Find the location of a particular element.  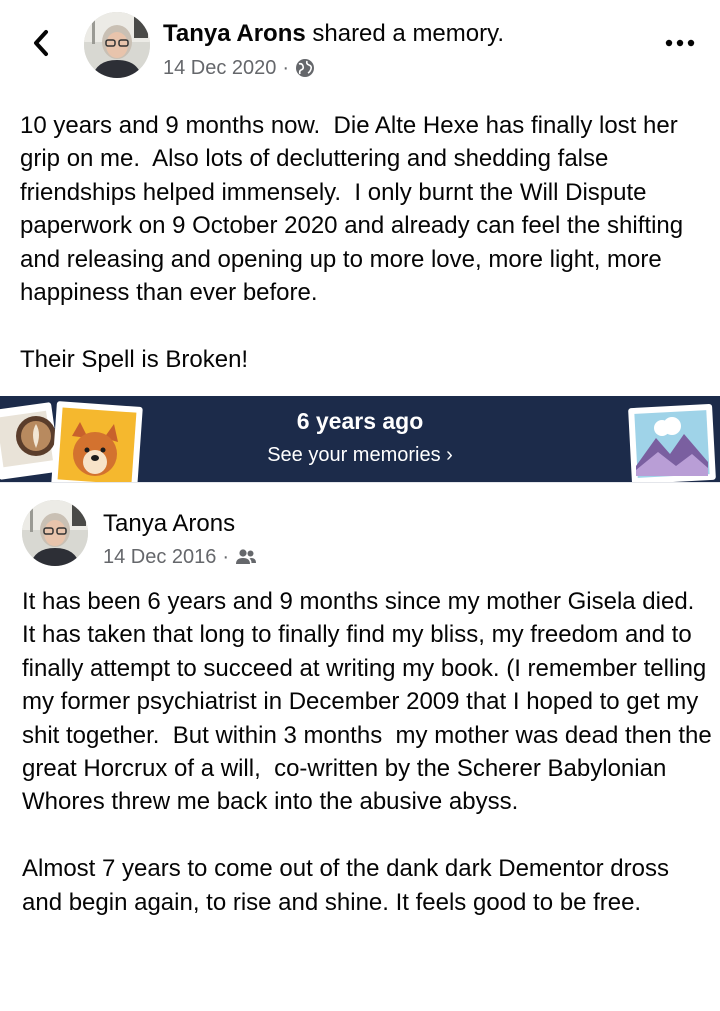

post-meta: 14 Dec 2016 · is located at coordinates (180, 557).